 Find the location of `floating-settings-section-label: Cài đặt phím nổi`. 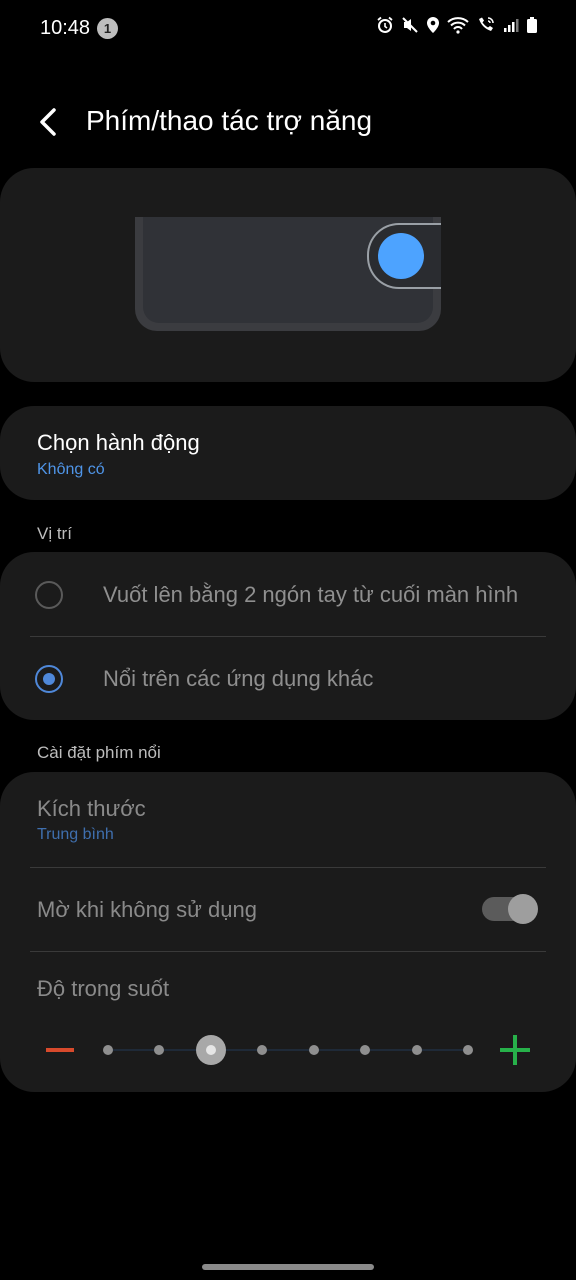

floating-settings-section-label: Cài đặt phím nổi is located at coordinates (99, 752).